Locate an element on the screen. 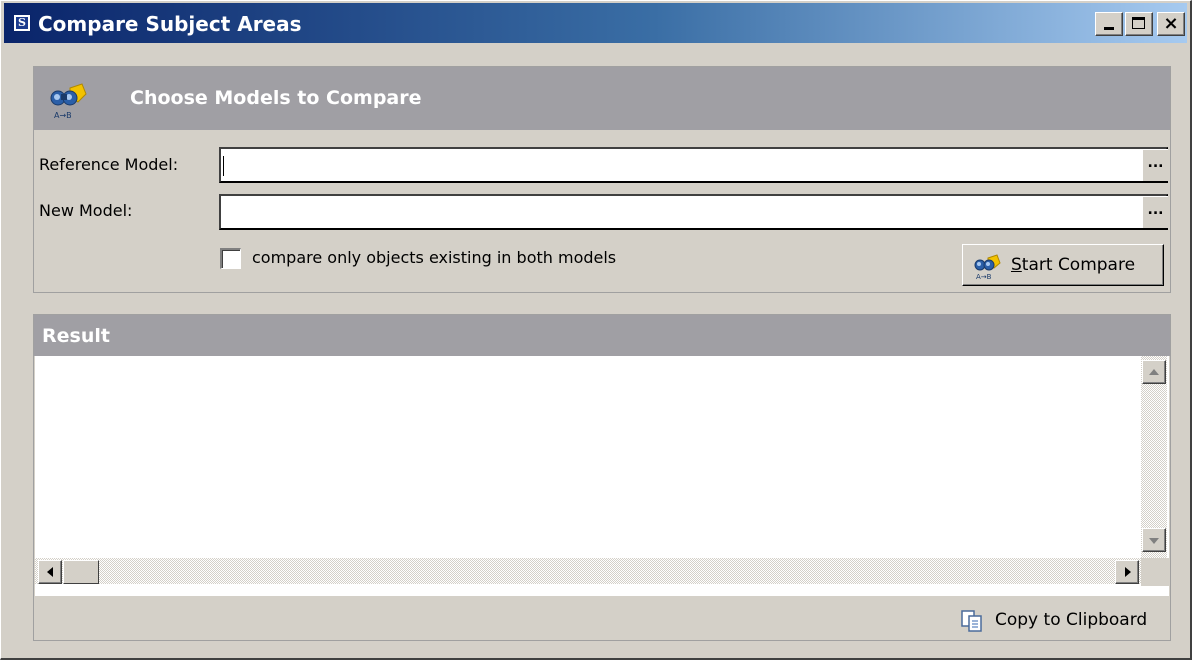 Image resolution: width=1192 pixels, height=660 pixels. reference-model-label: Reference Model: is located at coordinates (109, 164).